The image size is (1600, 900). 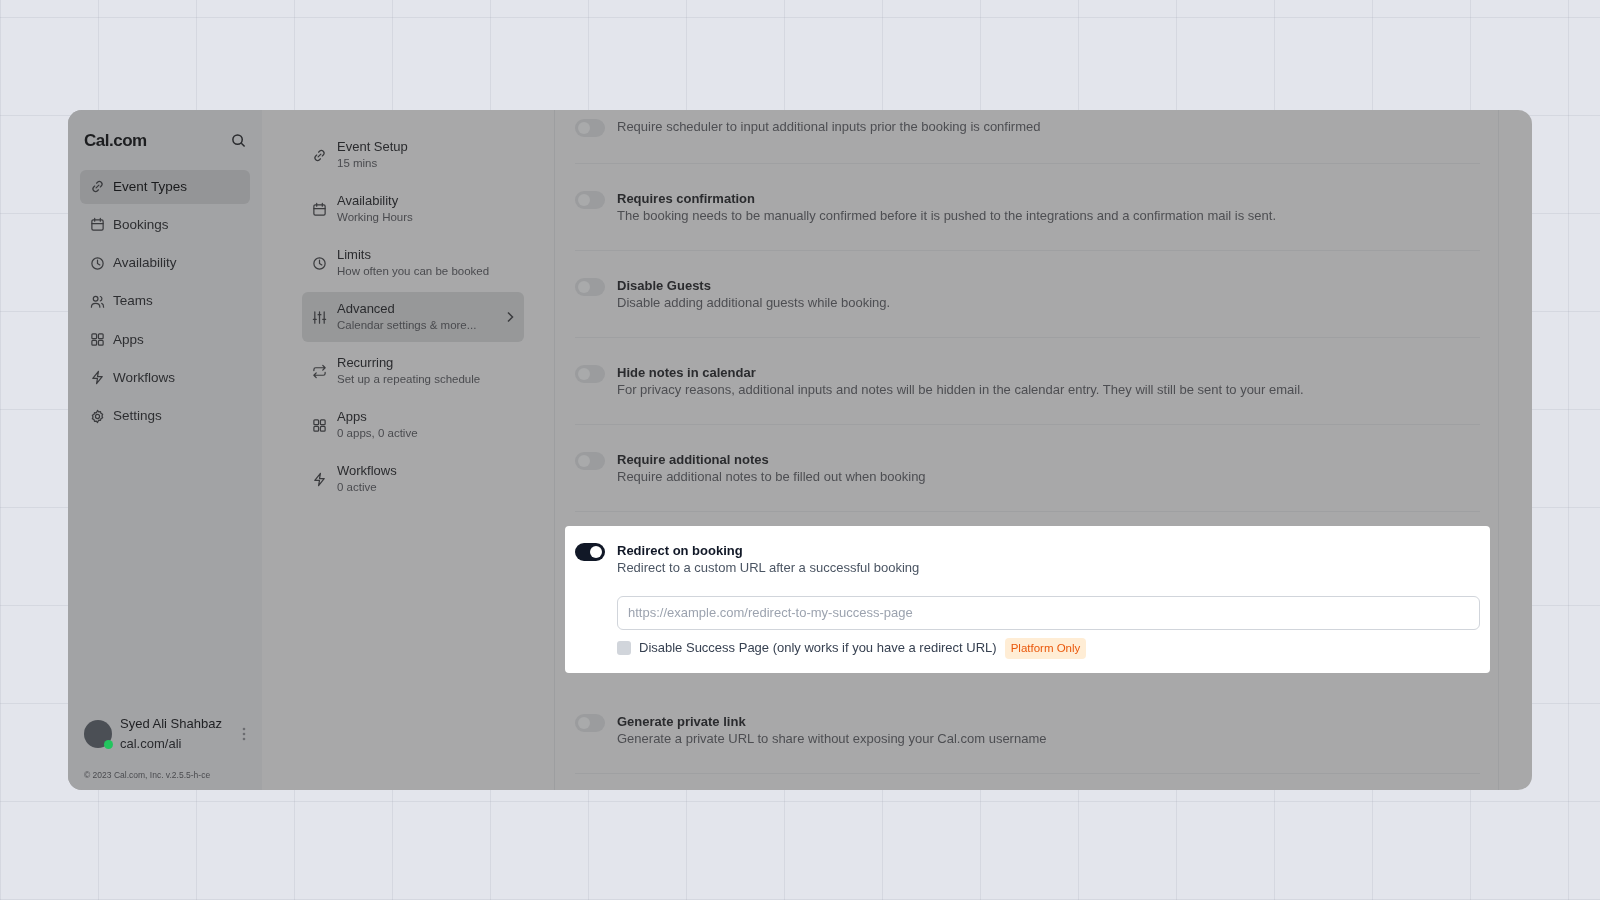 What do you see at coordinates (165, 301) in the screenshot?
I see `nav-item: Teams` at bounding box center [165, 301].